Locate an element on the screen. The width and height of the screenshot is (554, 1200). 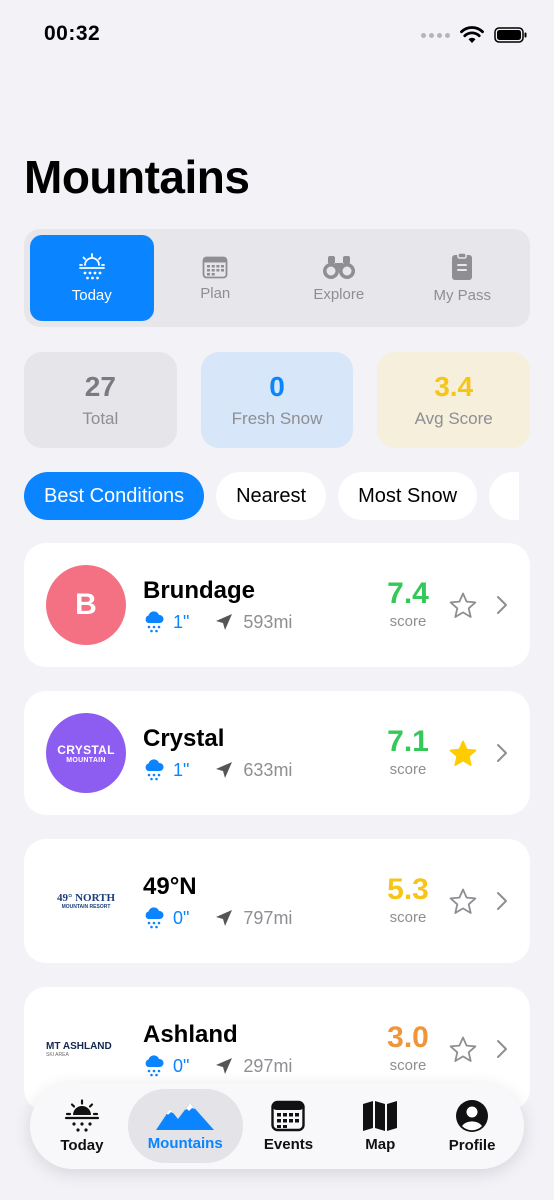
score-value: 7.1 is located at coordinates (408, 741).